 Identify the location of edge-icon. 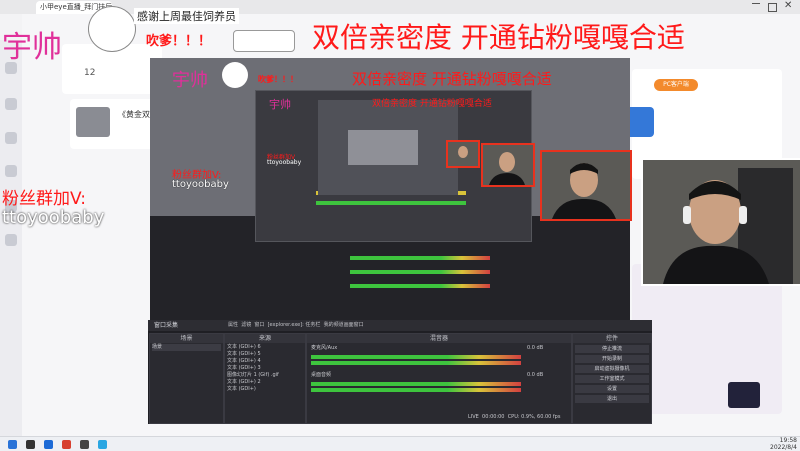
(48, 444).